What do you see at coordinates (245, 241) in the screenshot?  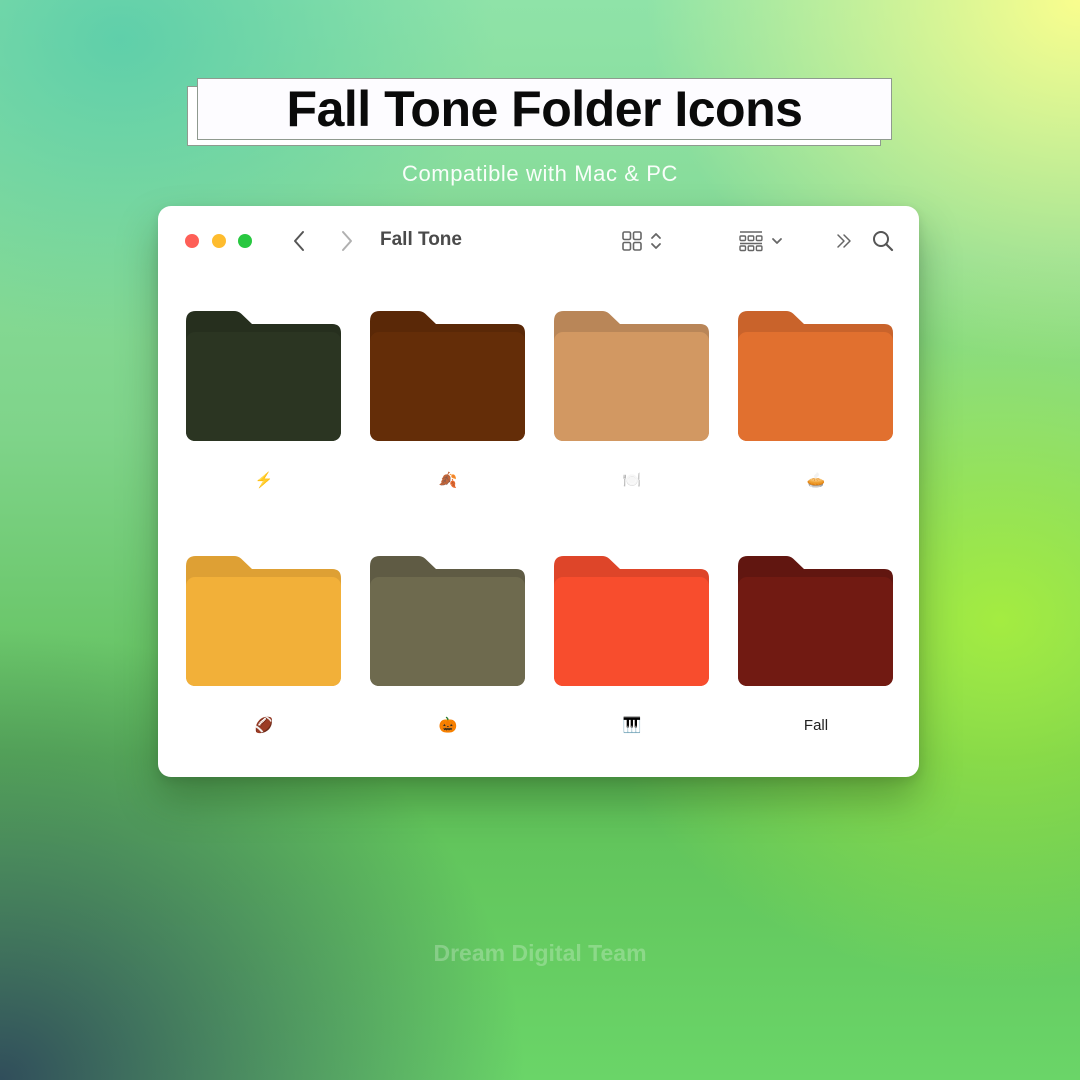 I see `zoom-button` at bounding box center [245, 241].